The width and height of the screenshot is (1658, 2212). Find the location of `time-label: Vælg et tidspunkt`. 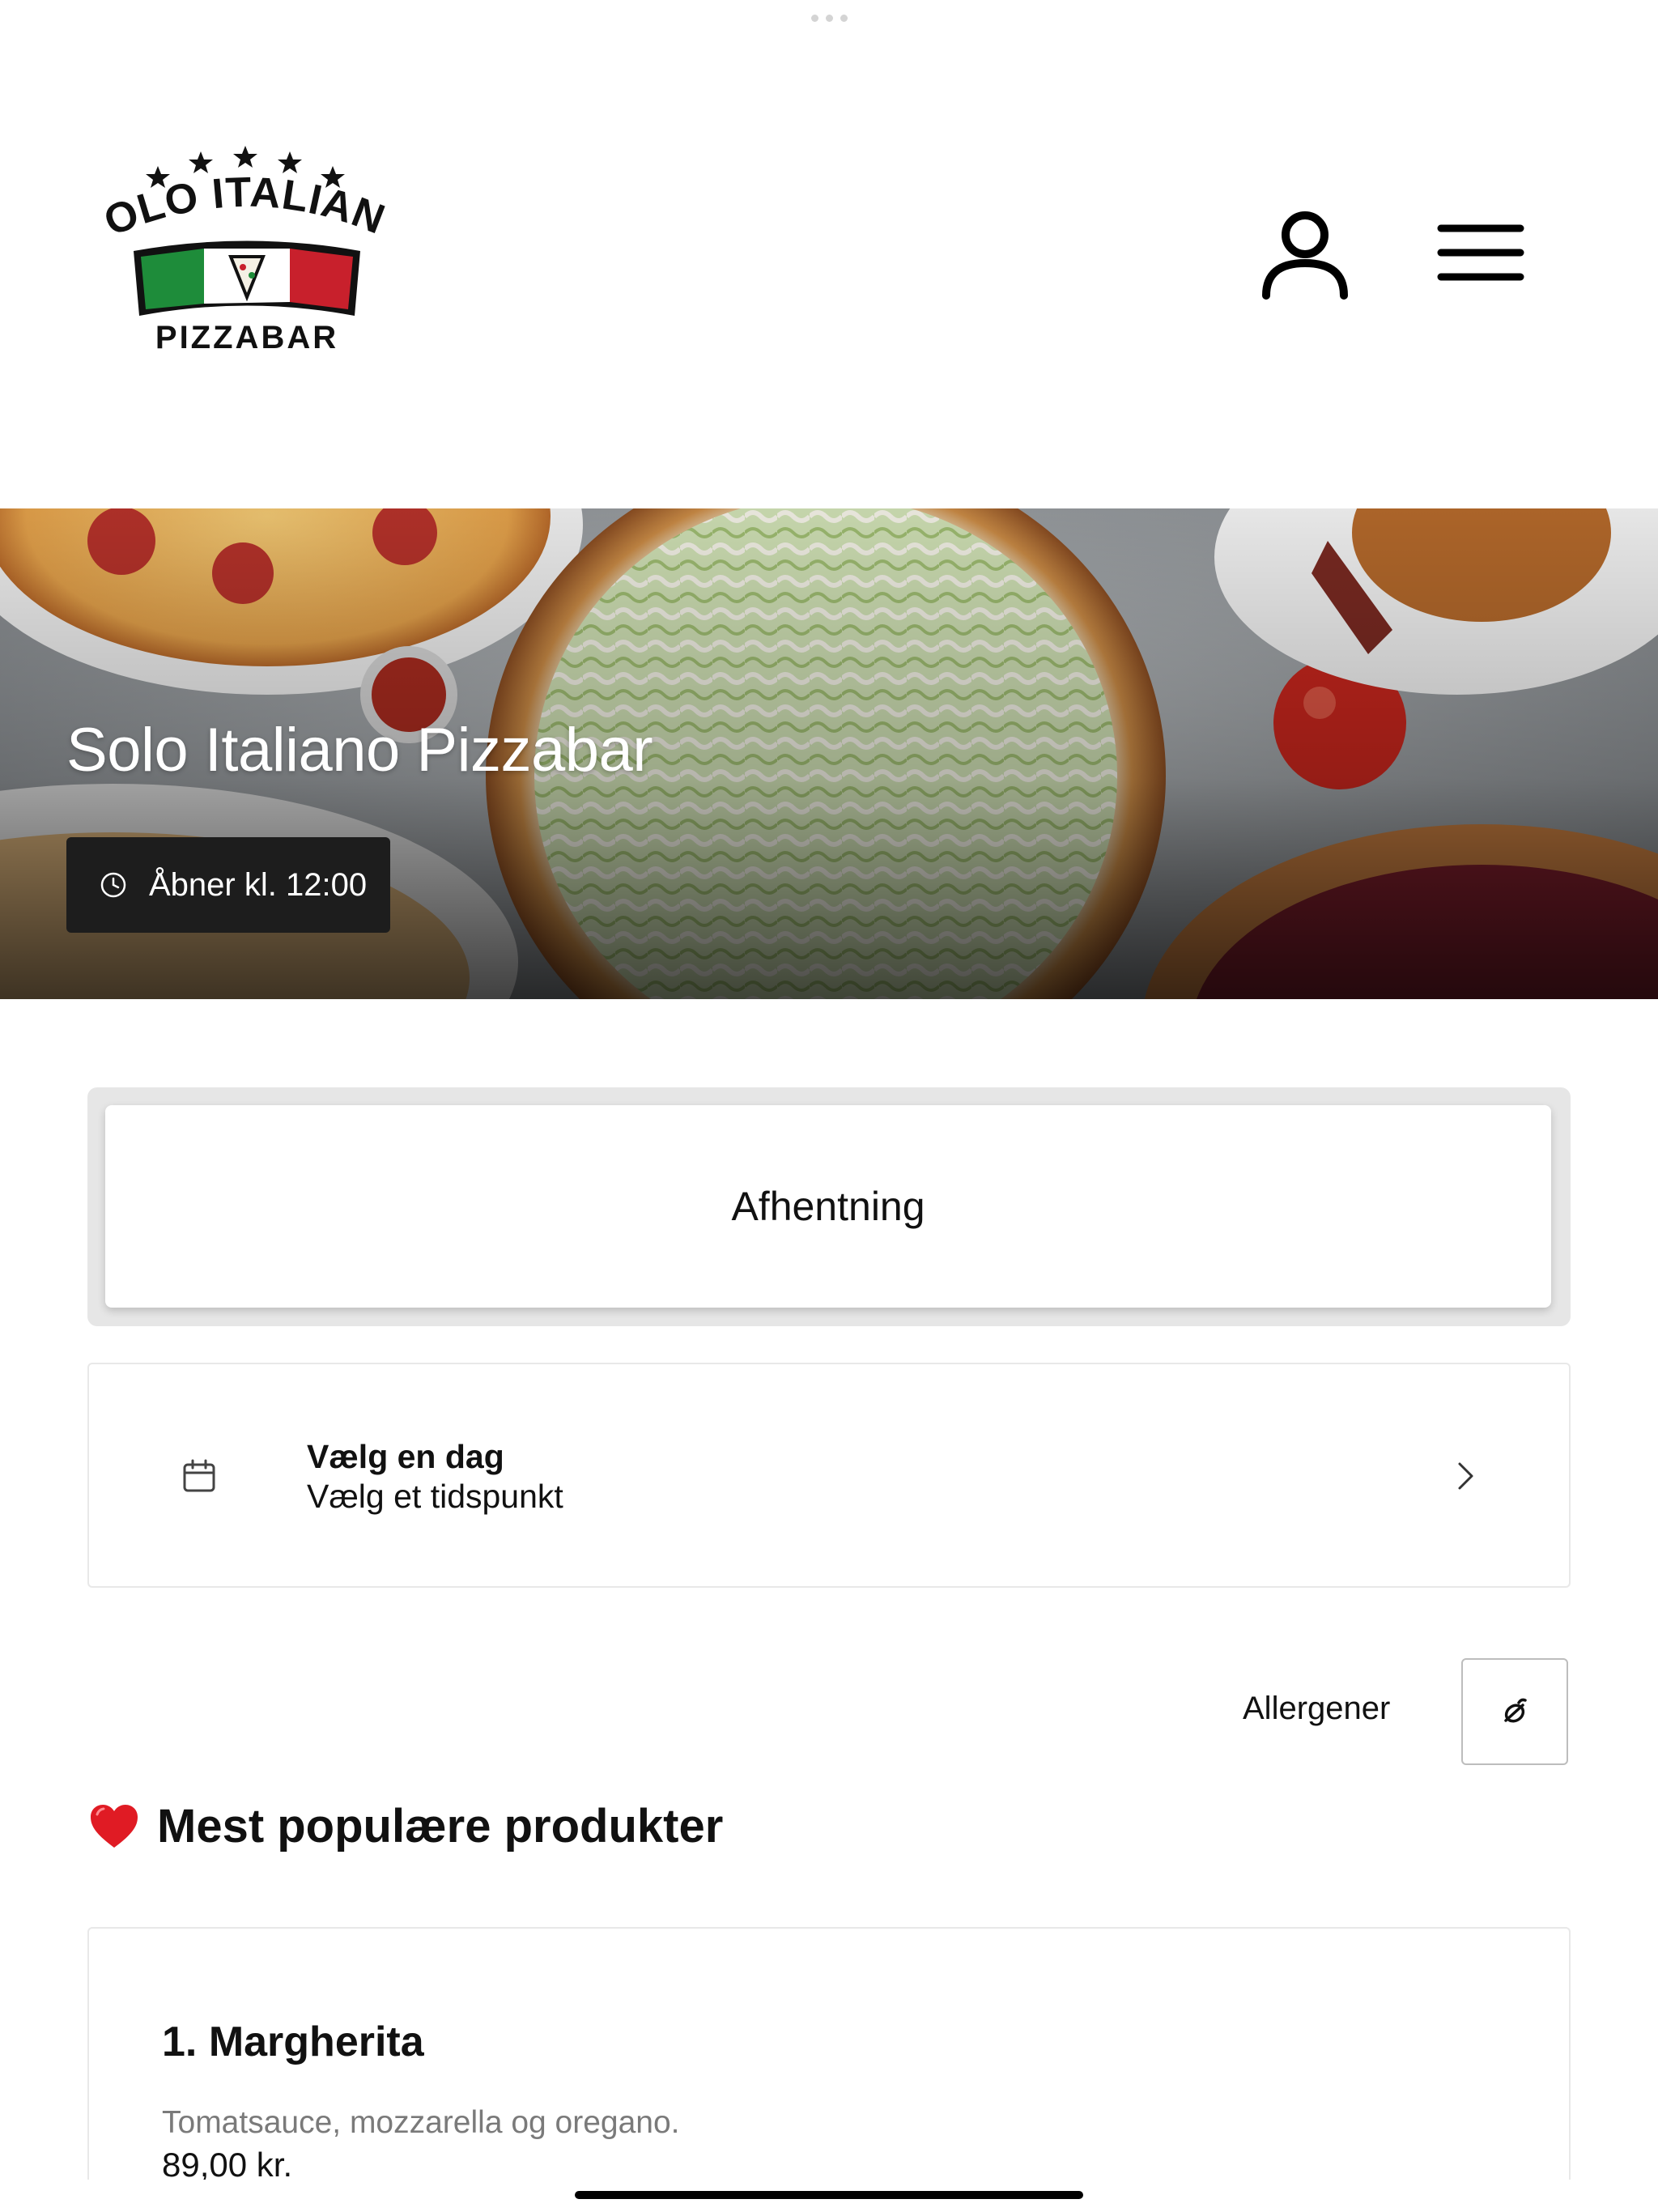

time-label: Vælg et tidspunkt is located at coordinates (435, 1497).